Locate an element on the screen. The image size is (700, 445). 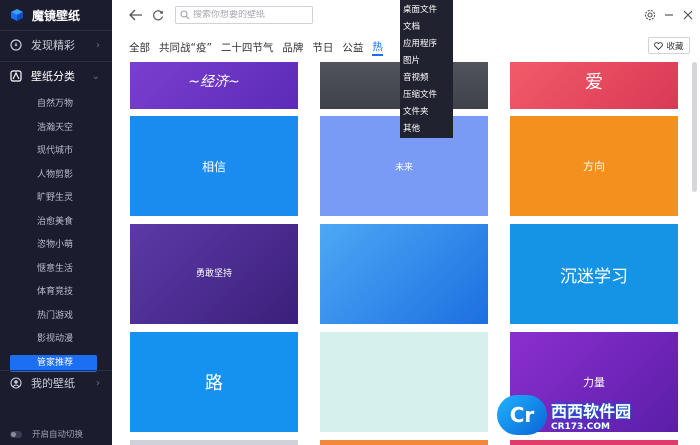
tile-art-text: 勇敢坚持 is located at coordinates (213, 274).